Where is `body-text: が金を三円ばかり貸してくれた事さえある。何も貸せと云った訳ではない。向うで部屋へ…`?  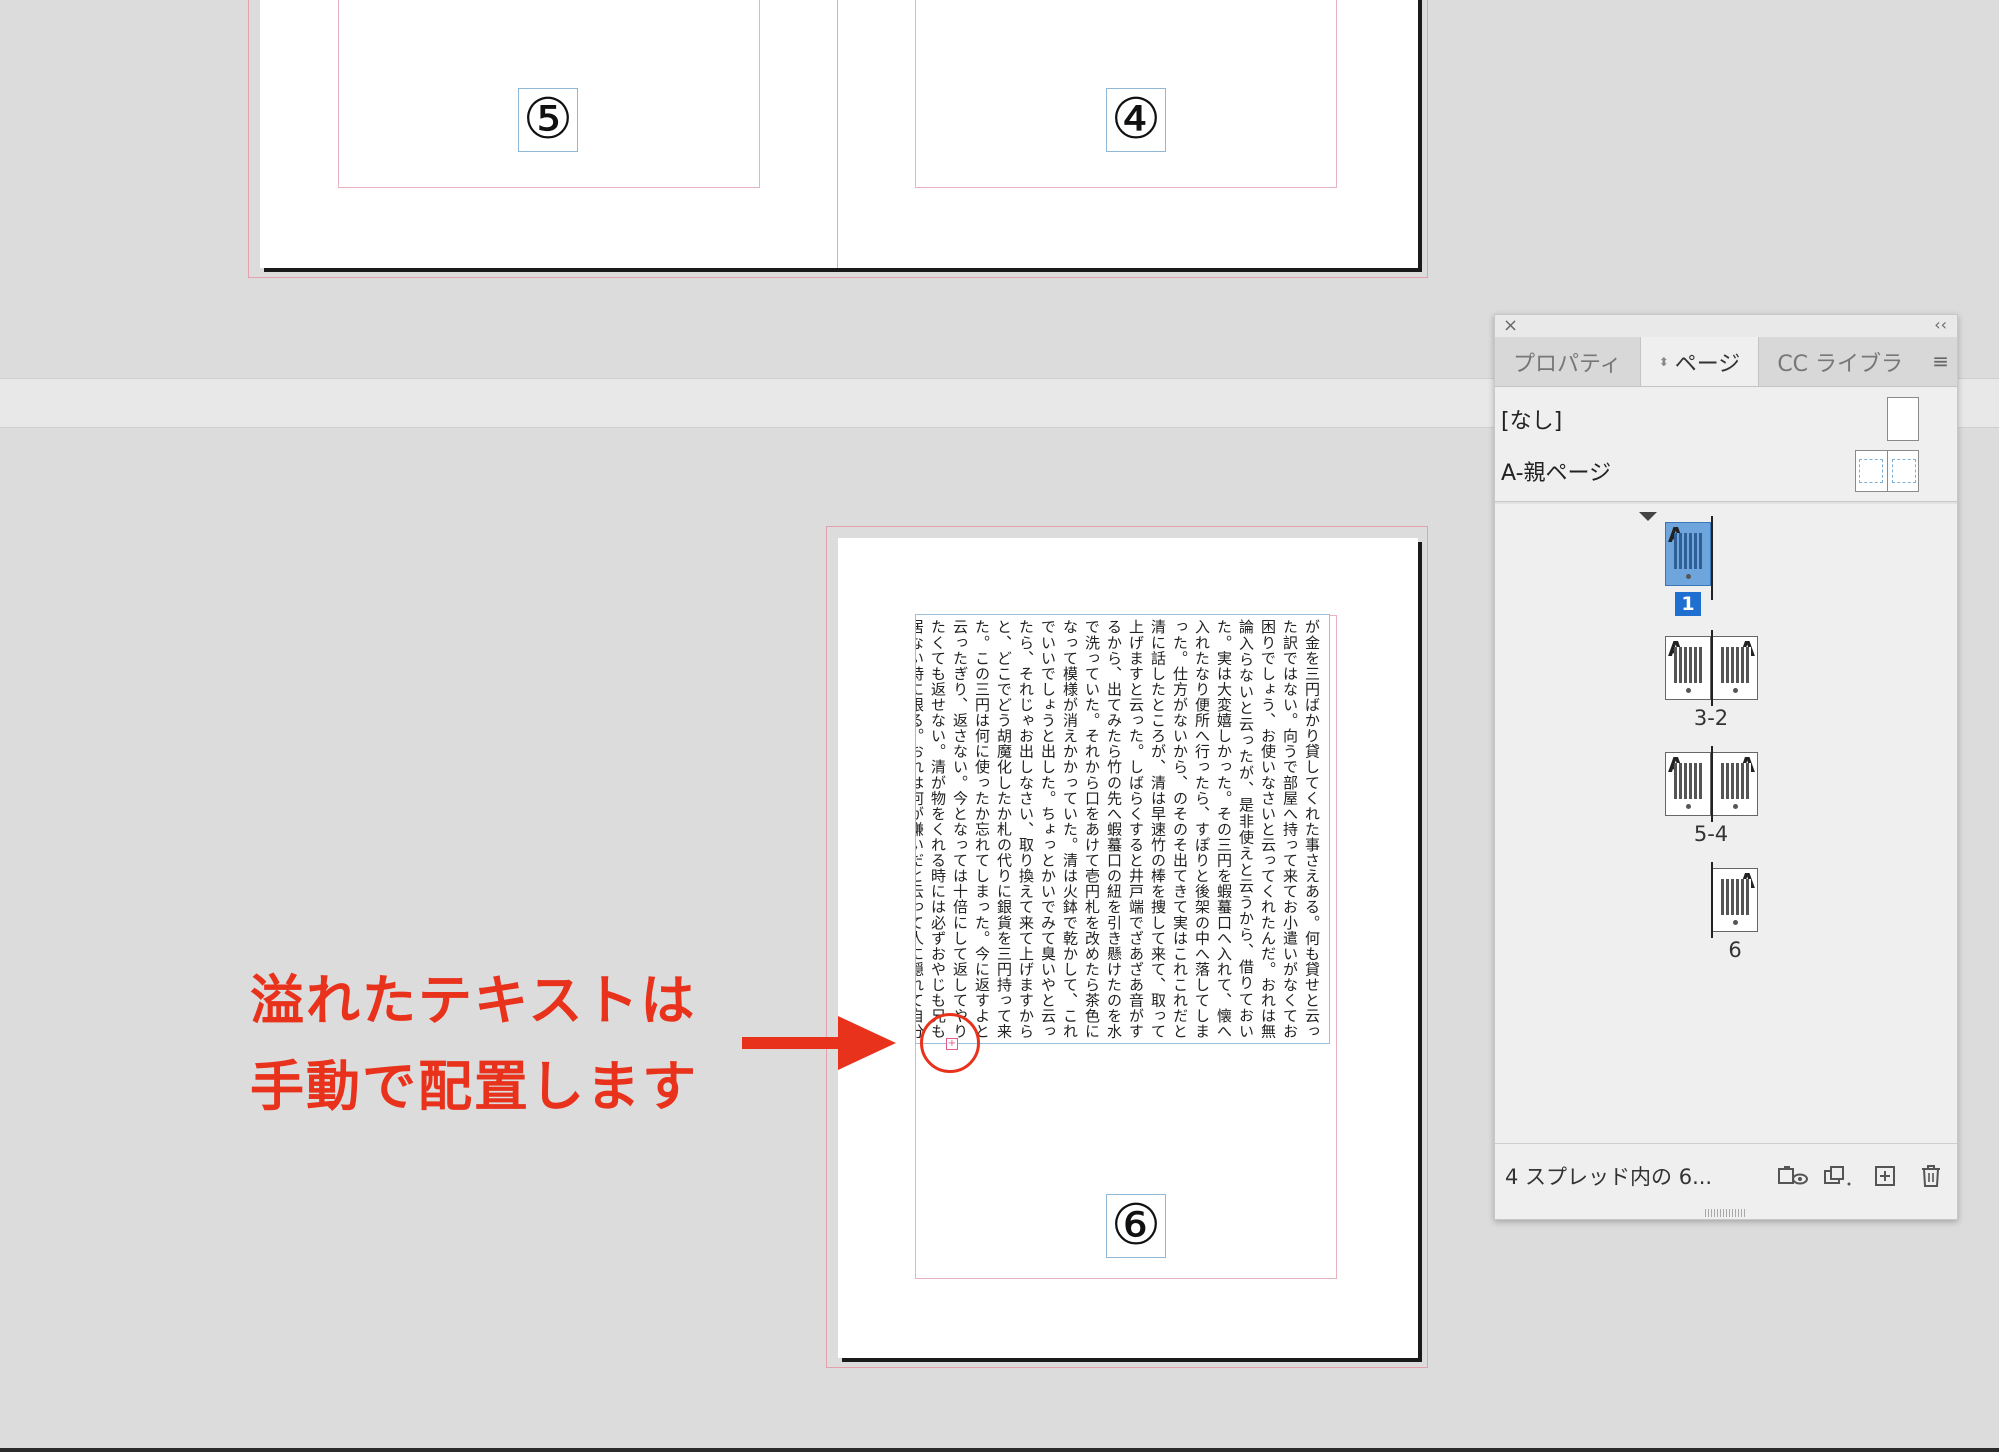
body-text: が金を三円ばかり貸してくれた事さえある。何も貸せと云った訳ではない。向うで部屋へ… is located at coordinates (1118, 829).